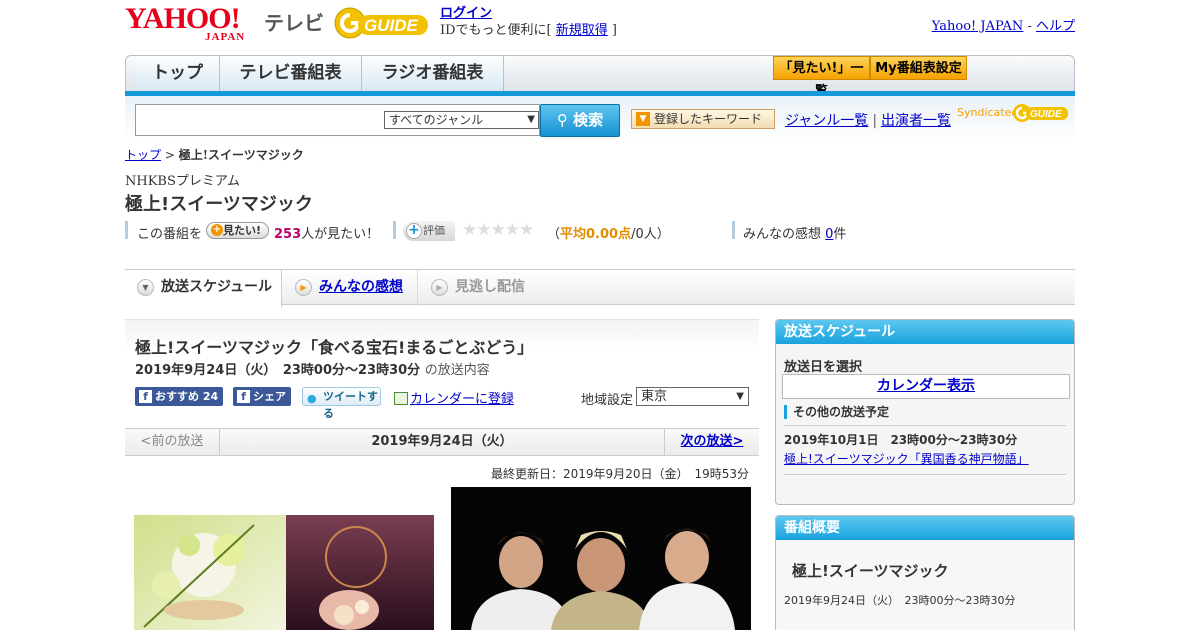 Image resolution: width=1200 pixels, height=630 pixels. I want to click on search-icon: ⚲, so click(562, 120).